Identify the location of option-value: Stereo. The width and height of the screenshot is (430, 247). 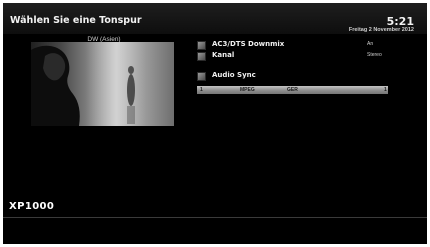
(374, 55).